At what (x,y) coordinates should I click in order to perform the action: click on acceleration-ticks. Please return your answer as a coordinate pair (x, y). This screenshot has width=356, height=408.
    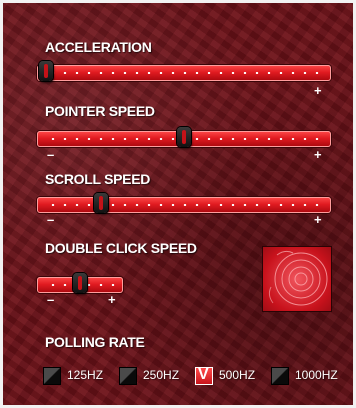
    Looking at the image, I should click on (185, 73).